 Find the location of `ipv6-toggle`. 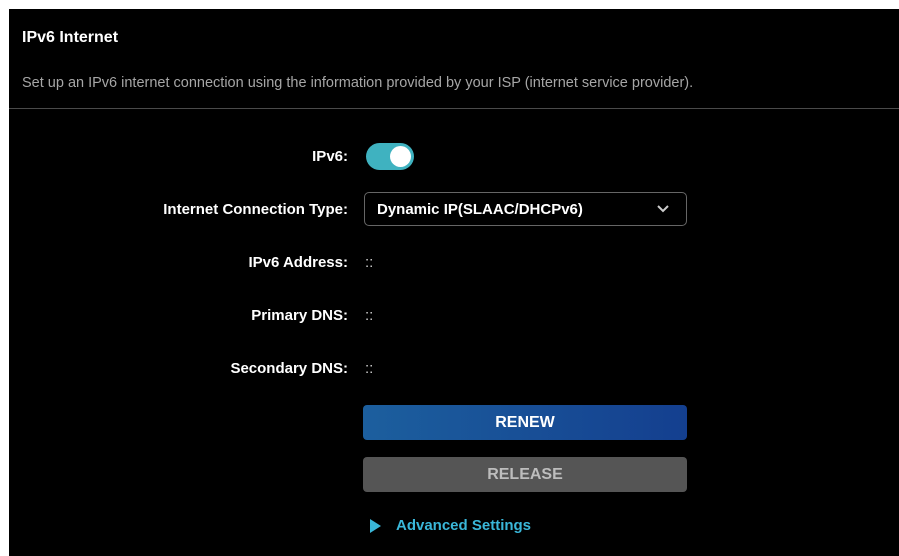

ipv6-toggle is located at coordinates (390, 156).